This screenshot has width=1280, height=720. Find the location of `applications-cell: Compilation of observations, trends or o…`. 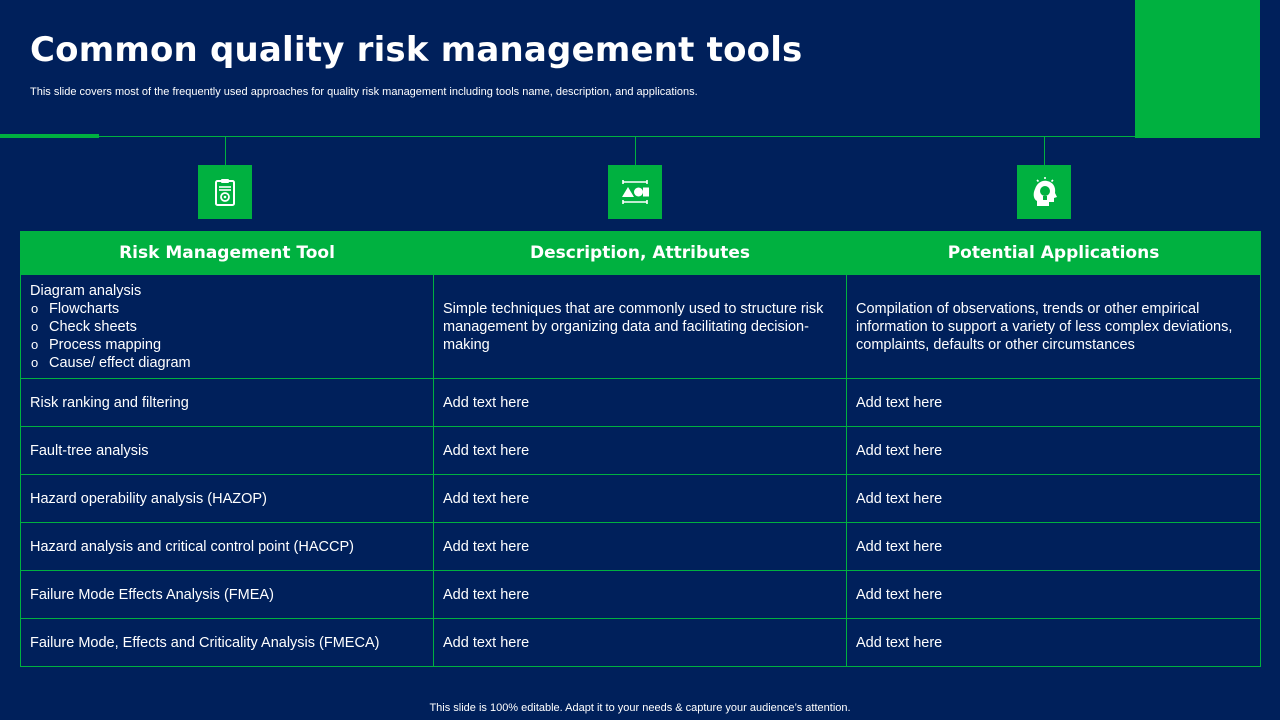

applications-cell: Compilation of observations, trends or o… is located at coordinates (1053, 326).